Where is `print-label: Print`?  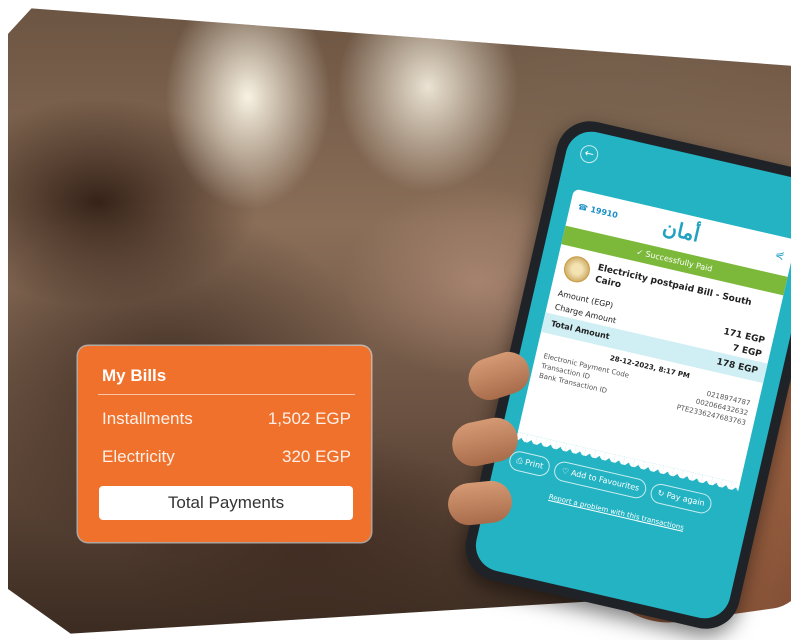 print-label: Print is located at coordinates (534, 464).